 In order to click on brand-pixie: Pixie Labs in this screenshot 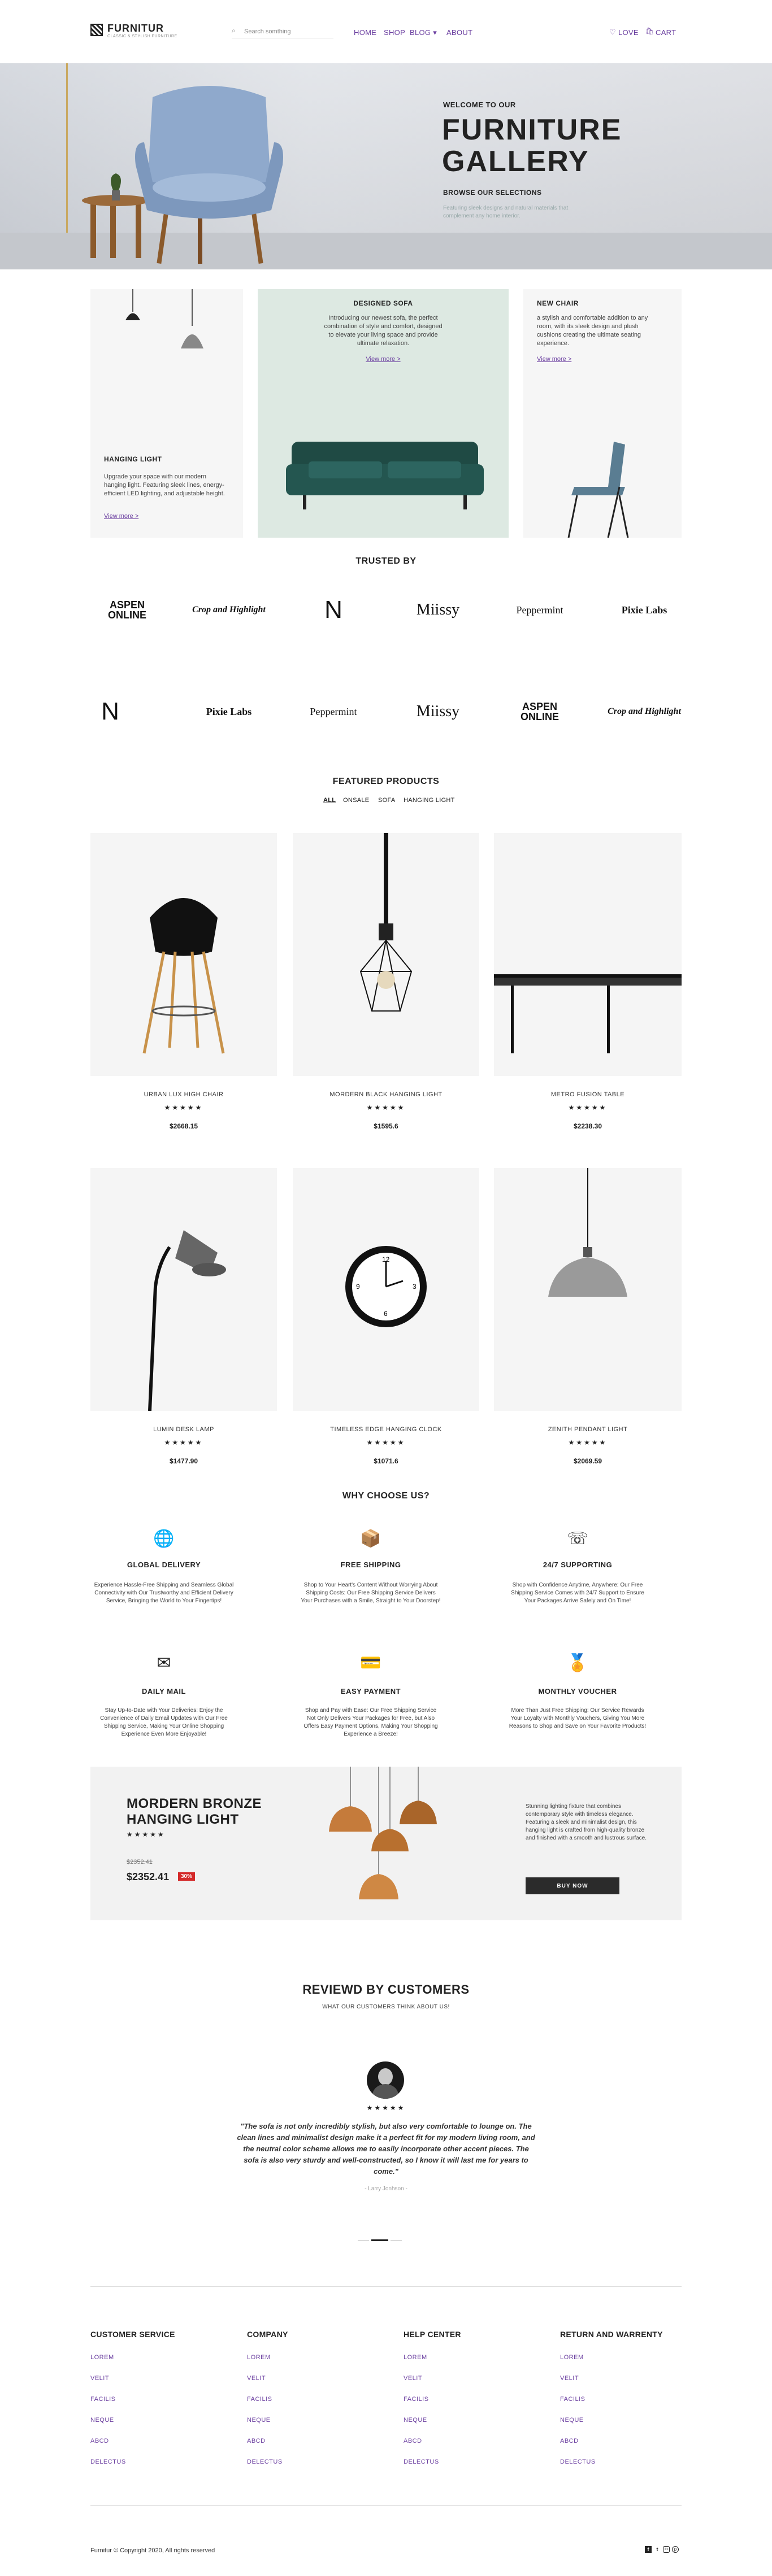, I will do `click(644, 610)`.